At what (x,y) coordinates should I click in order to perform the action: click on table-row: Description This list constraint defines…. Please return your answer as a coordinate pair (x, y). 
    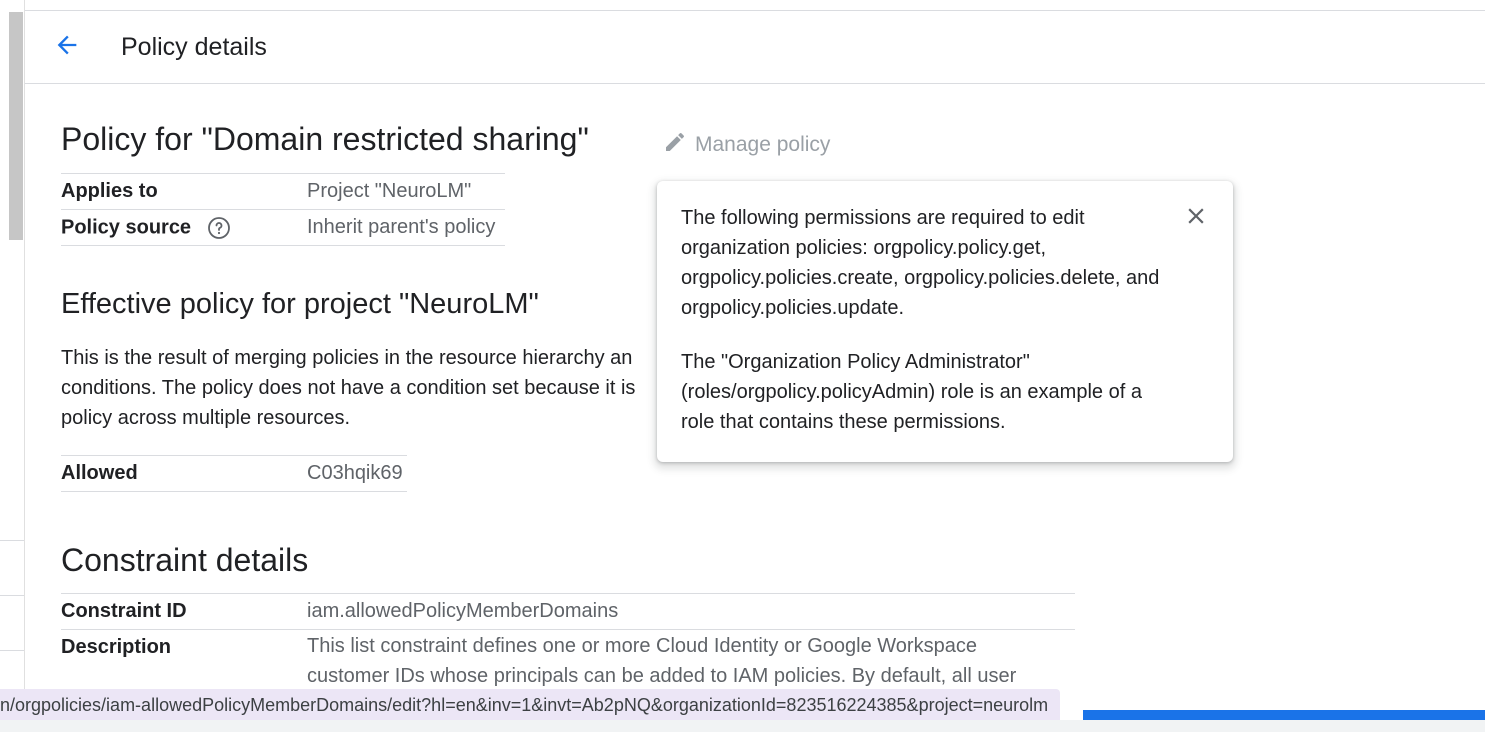
    Looking at the image, I should click on (568, 660).